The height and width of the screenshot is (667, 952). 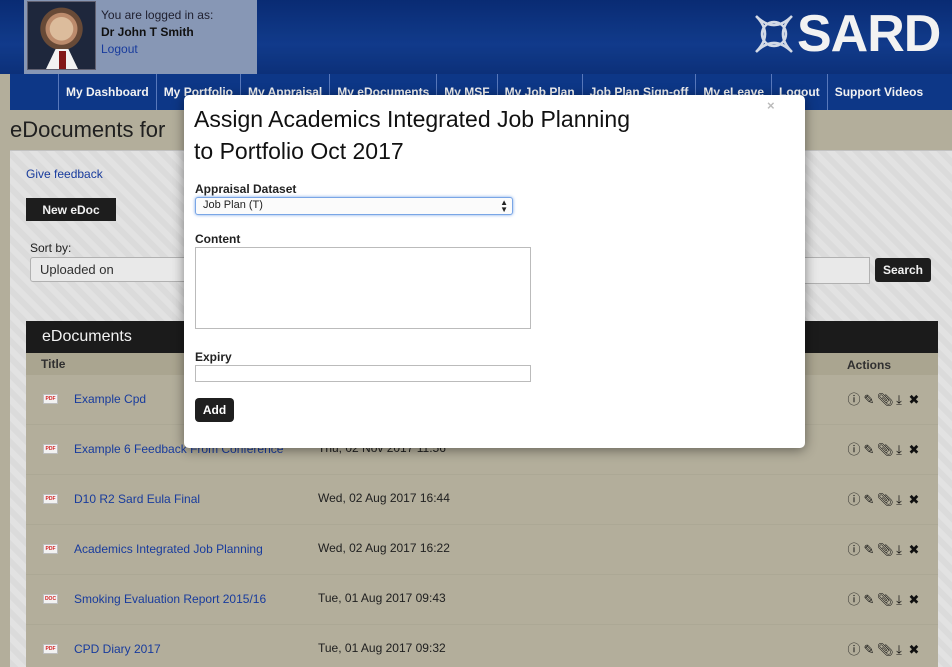 What do you see at coordinates (354, 206) in the screenshot?
I see `appraisal-dataset-select: Job Plan (T) ▲ ▼` at bounding box center [354, 206].